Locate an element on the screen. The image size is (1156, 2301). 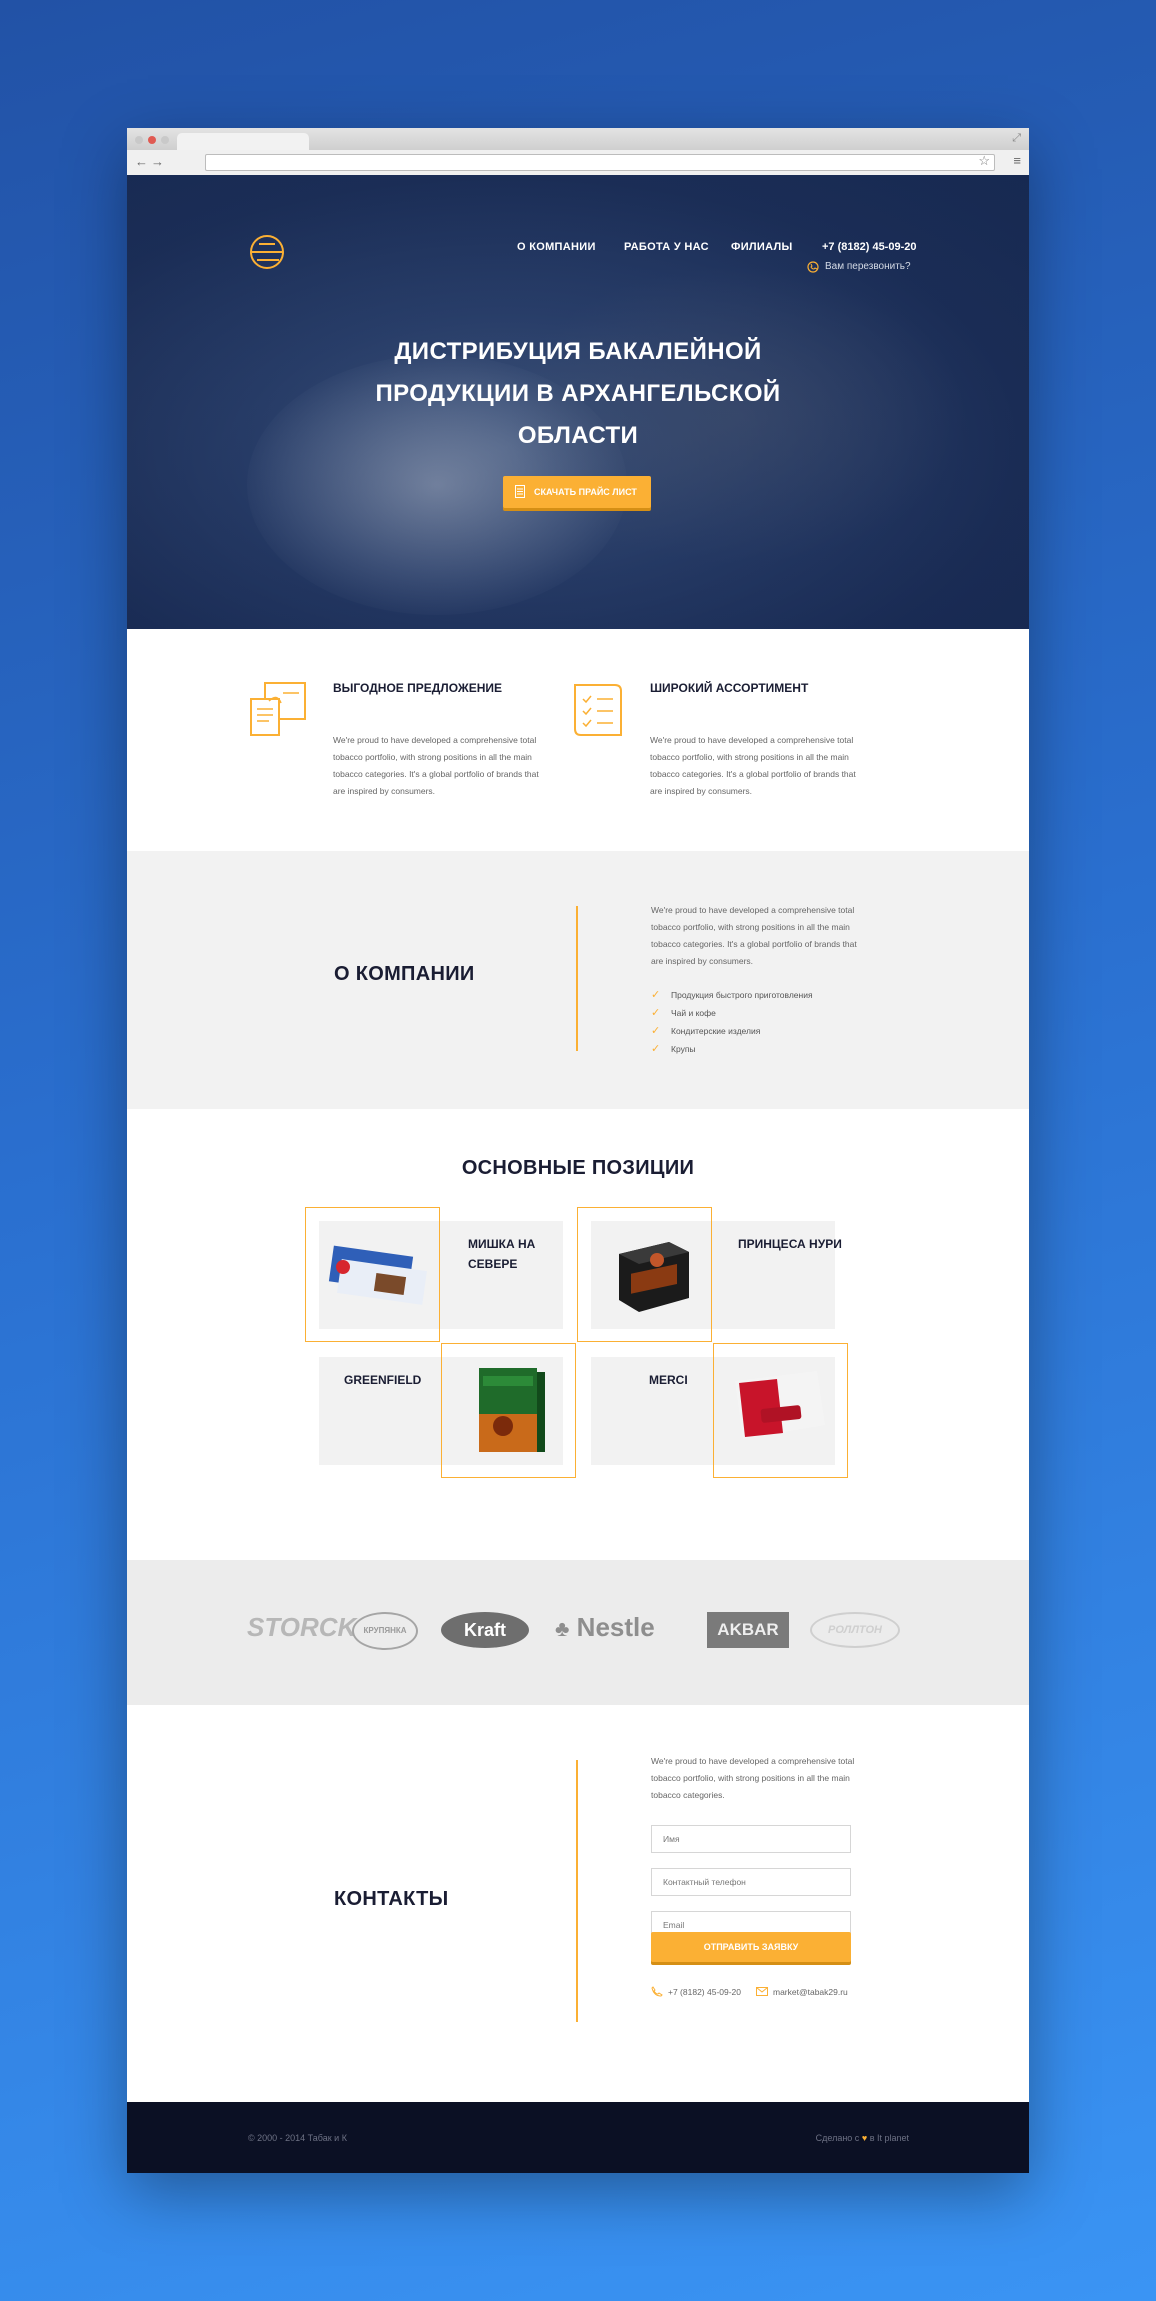
contacts-divider is located at coordinates (577, 1891).